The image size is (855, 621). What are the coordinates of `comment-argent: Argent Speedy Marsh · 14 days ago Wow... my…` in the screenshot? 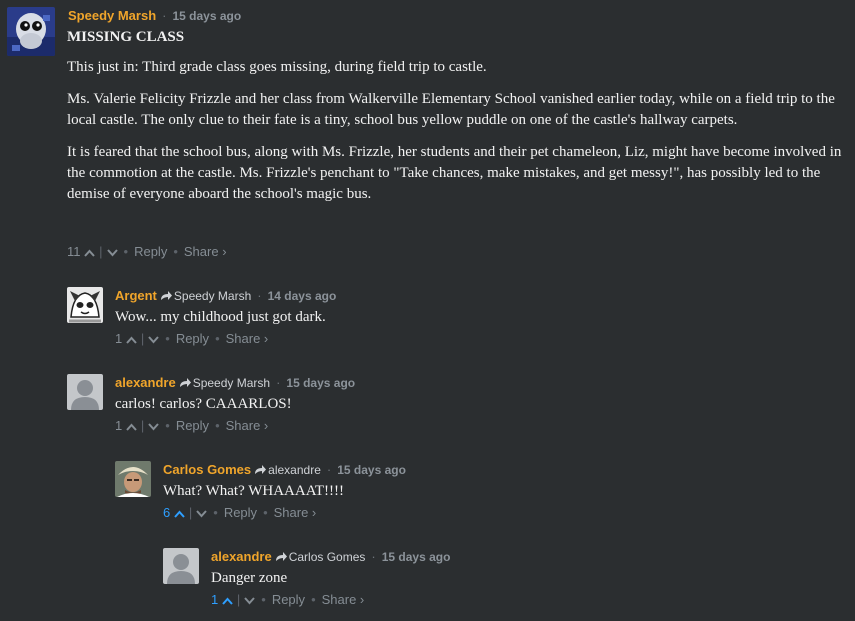 It's located at (427, 317).